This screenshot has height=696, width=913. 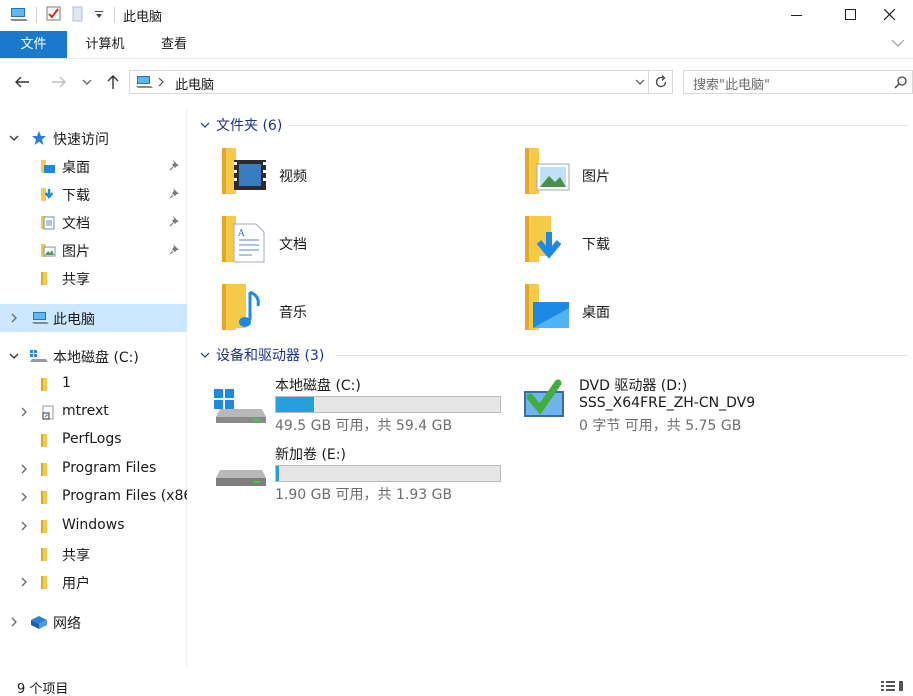 I want to click on sidebar-item-label: mtrext, so click(x=85, y=411).